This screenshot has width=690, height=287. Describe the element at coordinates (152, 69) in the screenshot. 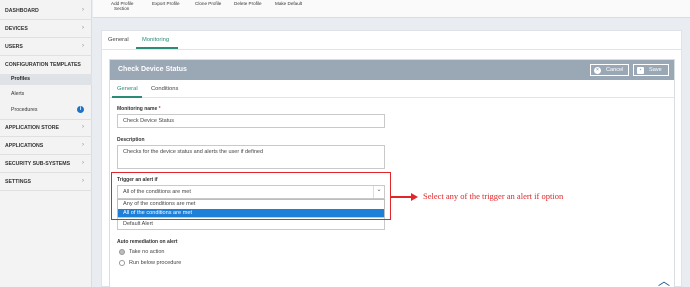

I see `card-title: Check Device Status` at that location.